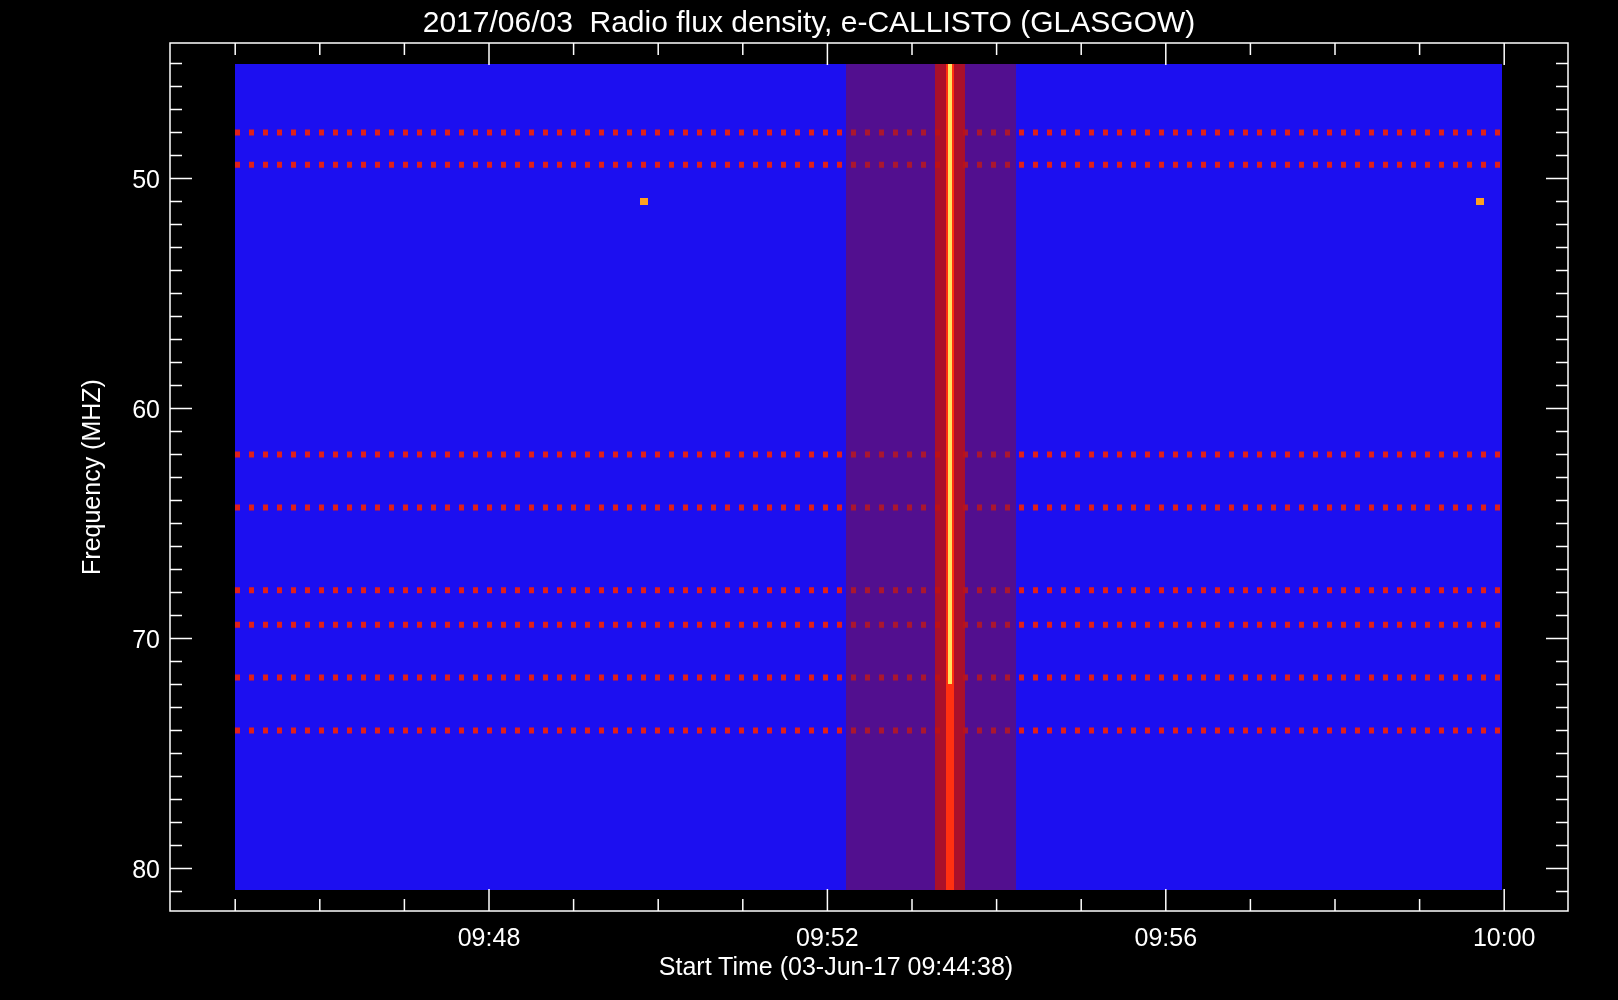  Describe the element at coordinates (146, 638) in the screenshot. I see `y-tick-label: 70` at that location.